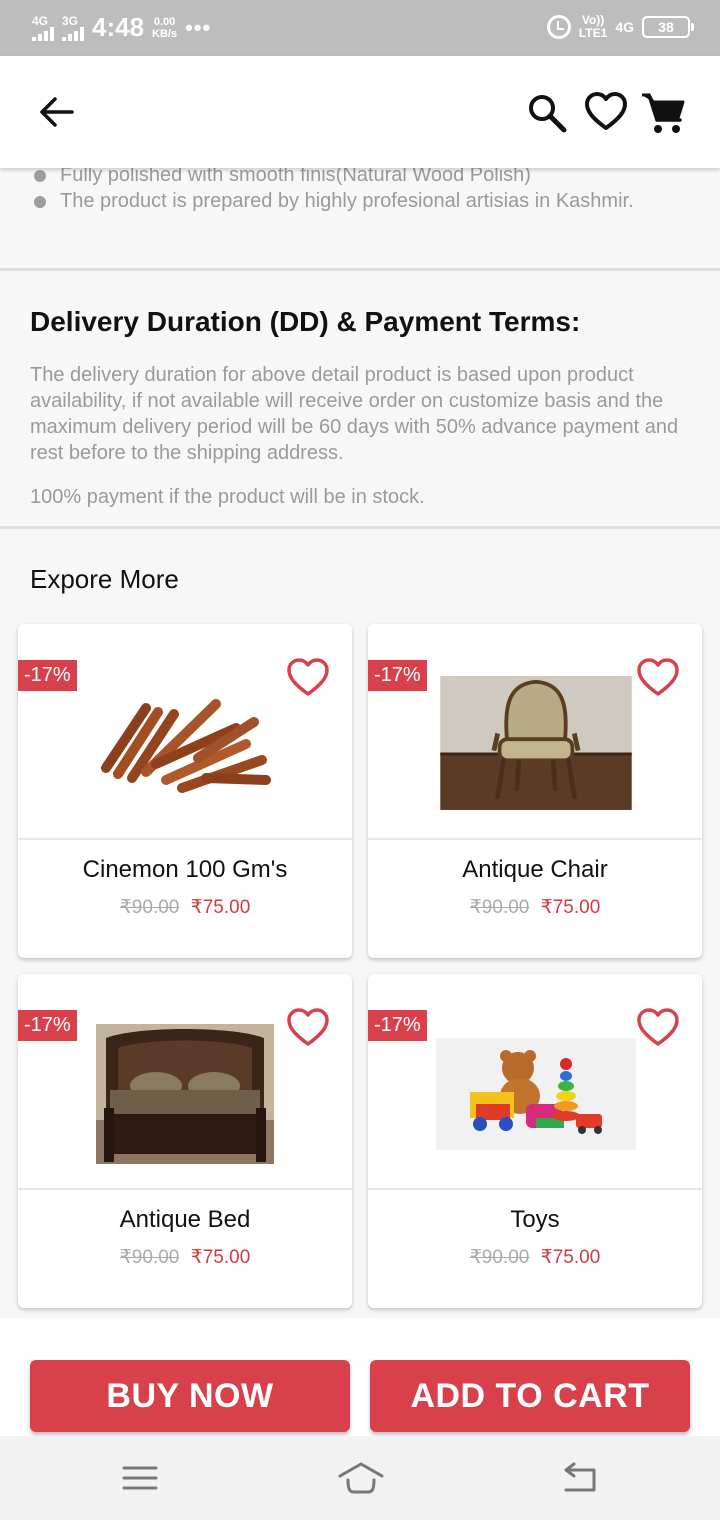  Describe the element at coordinates (56, 112) in the screenshot. I see `back-arrow-icon` at that location.